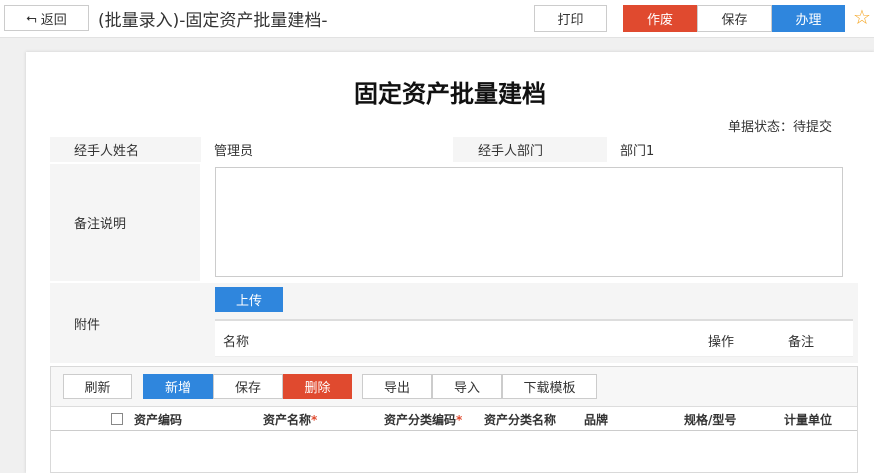  I want to click on back-button: ⮢ 返回, so click(46, 18).